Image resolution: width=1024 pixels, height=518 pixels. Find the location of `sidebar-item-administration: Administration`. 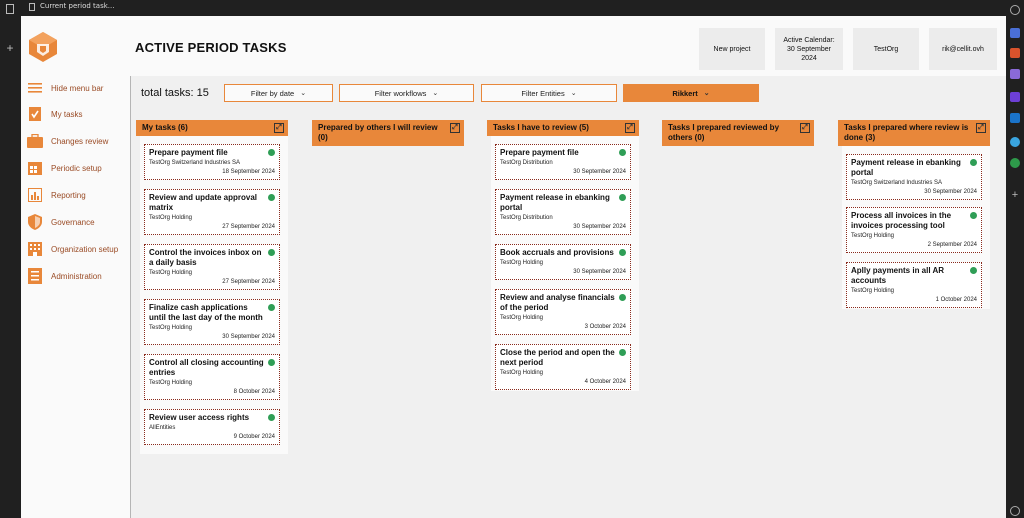

sidebar-item-administration: Administration is located at coordinates (64, 276).